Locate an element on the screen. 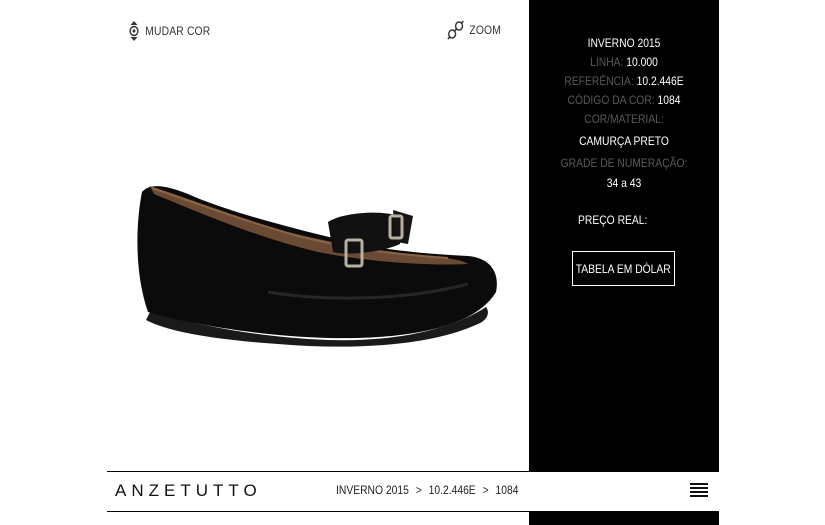 Image resolution: width=825 pixels, height=525 pixels. line-value: 10.000 is located at coordinates (642, 62).